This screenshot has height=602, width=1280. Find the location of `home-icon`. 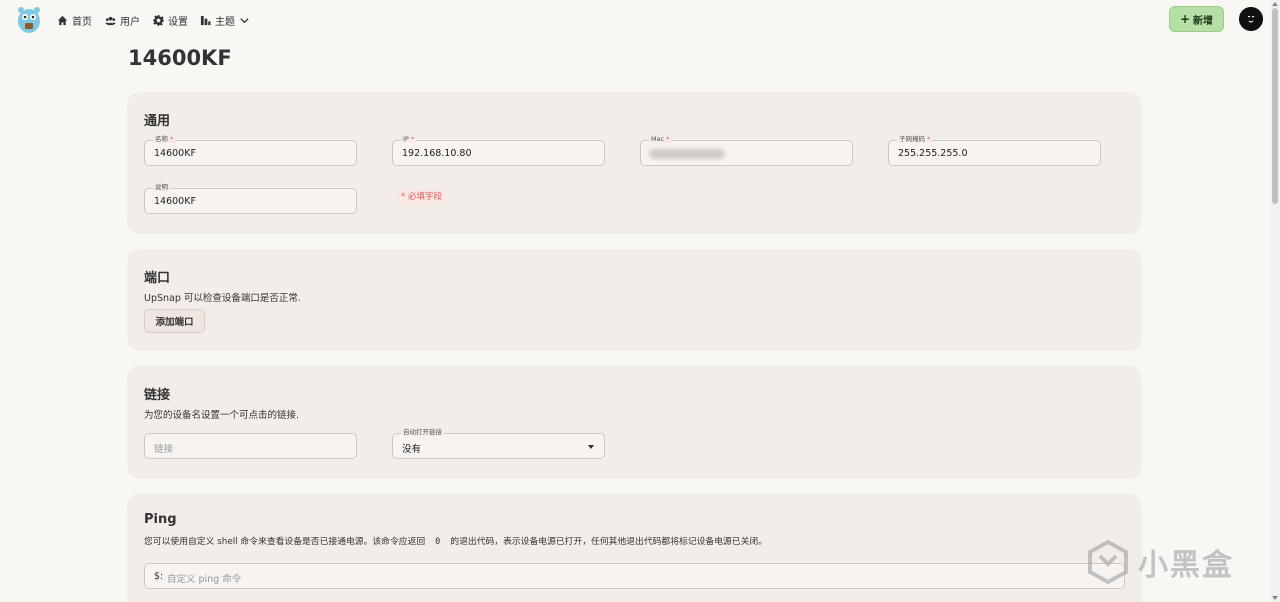

home-icon is located at coordinates (62, 20).